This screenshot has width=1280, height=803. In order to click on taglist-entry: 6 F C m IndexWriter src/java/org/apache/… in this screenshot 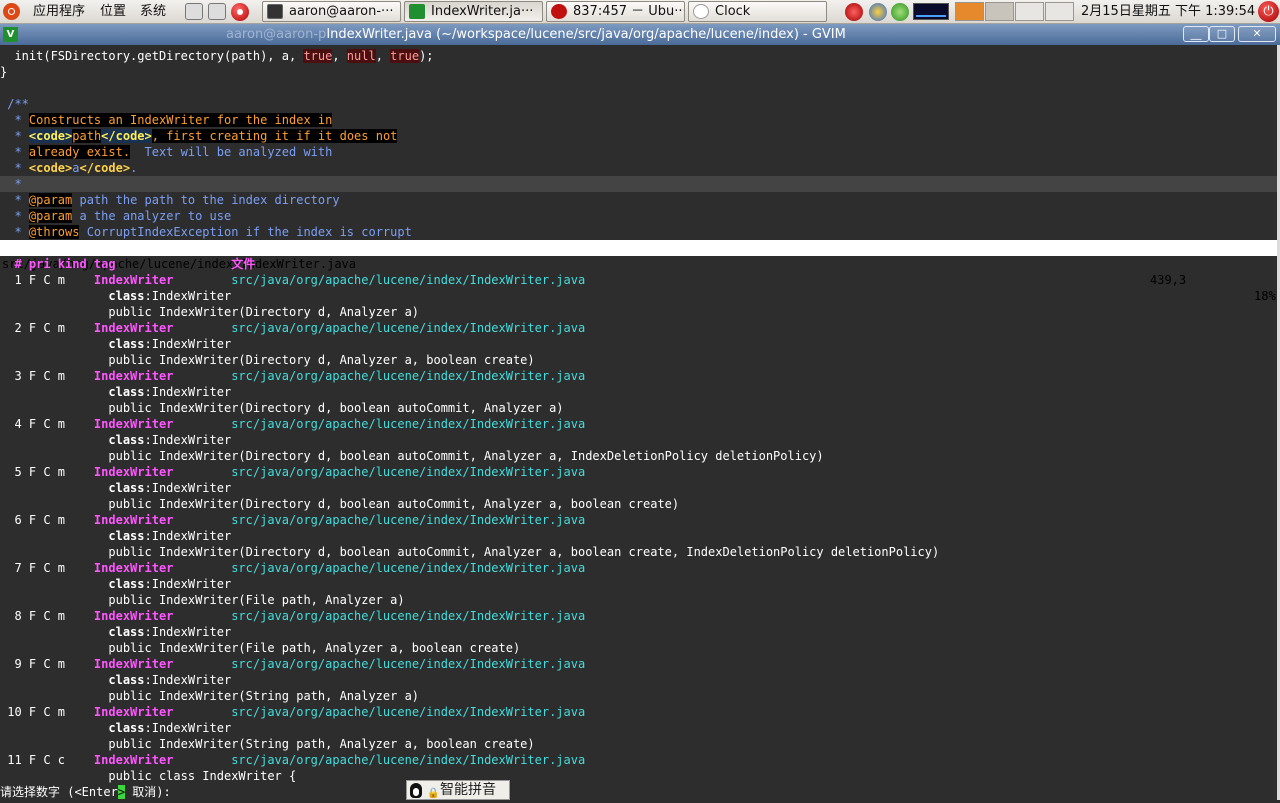, I will do `click(293, 520)`.